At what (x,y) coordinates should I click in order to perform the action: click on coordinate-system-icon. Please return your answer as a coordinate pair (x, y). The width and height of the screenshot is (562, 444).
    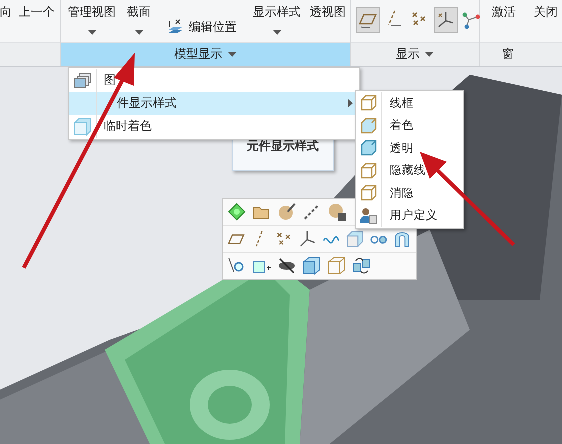
    Looking at the image, I should click on (307, 239).